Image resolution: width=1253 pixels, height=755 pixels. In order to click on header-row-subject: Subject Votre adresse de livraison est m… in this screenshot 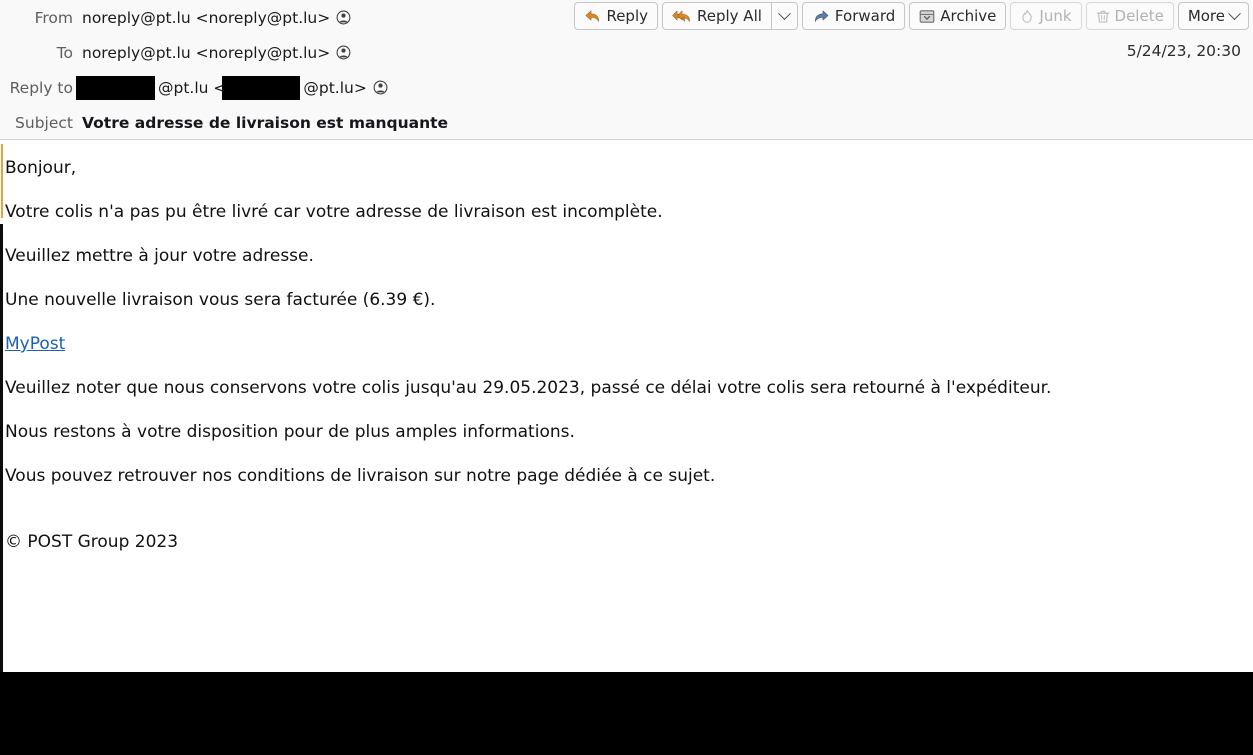, I will do `click(626, 122)`.